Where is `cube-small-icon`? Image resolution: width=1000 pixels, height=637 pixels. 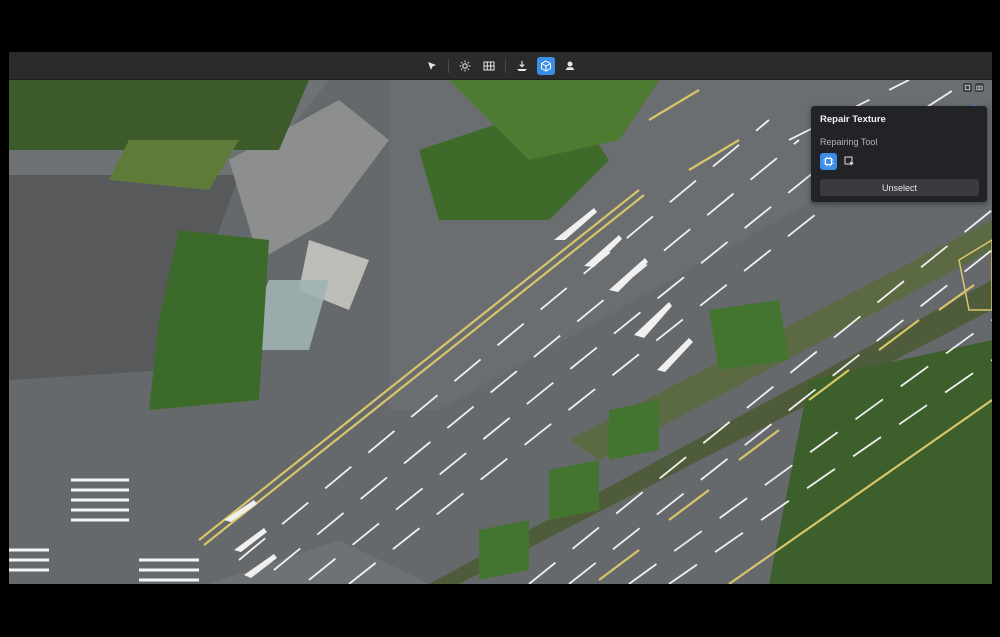
cube-small-icon is located at coordinates (967, 87).